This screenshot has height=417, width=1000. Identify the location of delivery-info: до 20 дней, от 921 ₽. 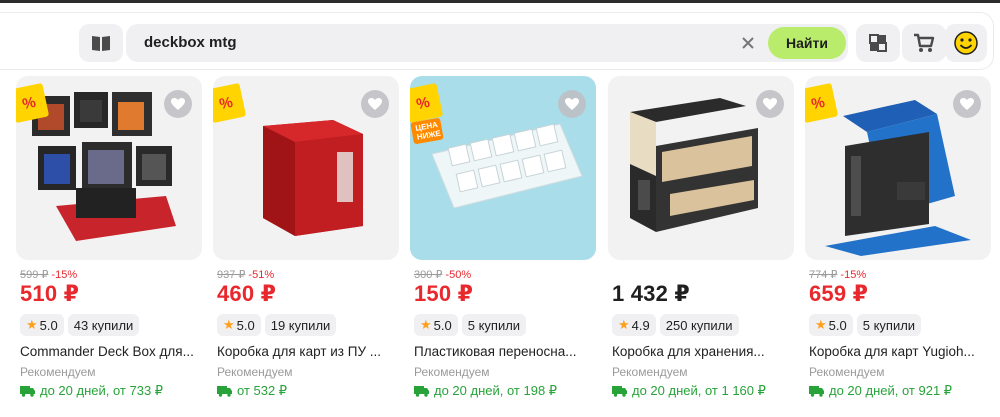
(880, 391).